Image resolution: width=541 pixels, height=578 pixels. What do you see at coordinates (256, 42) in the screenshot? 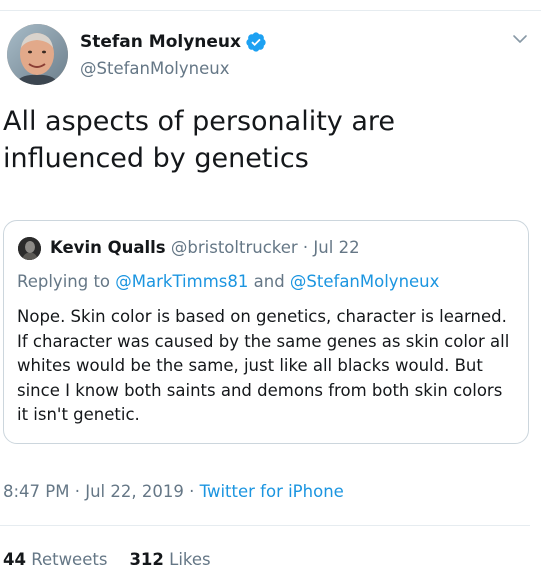
I see `verified-badge-icon` at bounding box center [256, 42].